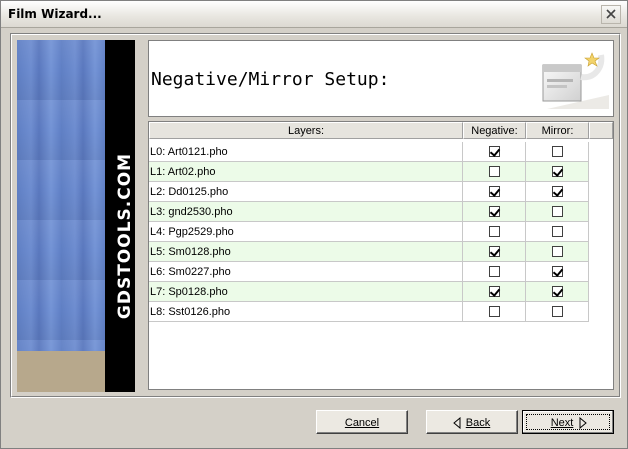  I want to click on close-icon, so click(611, 14).